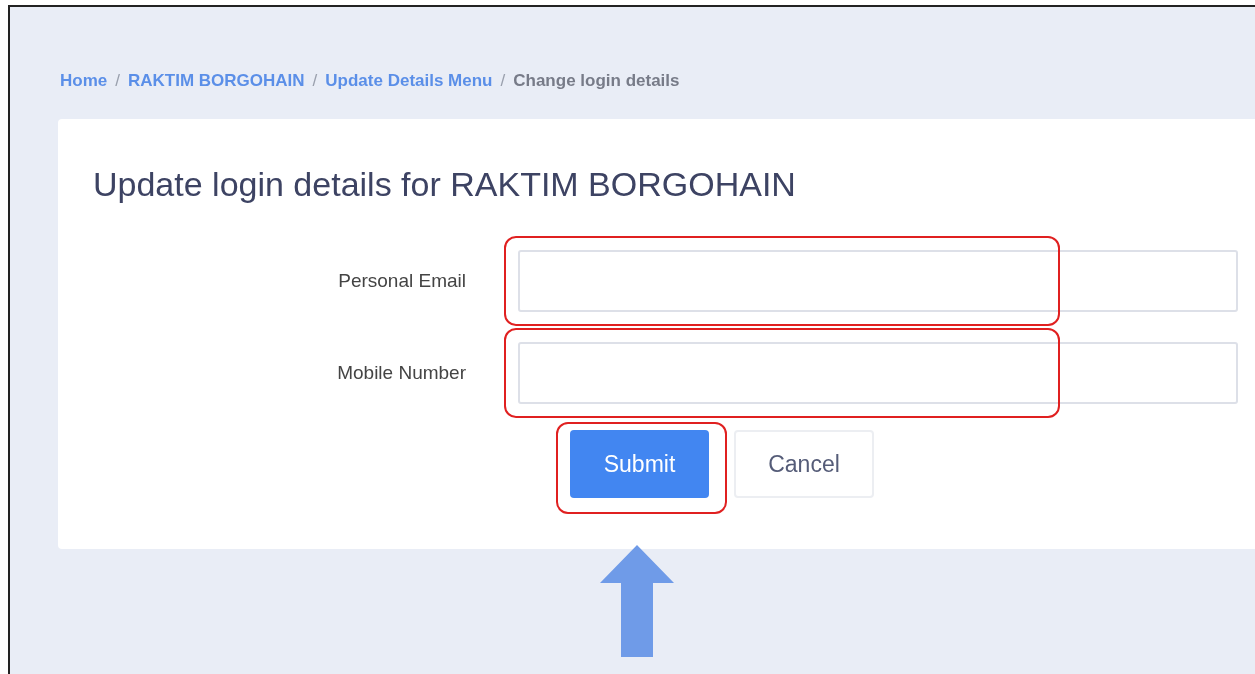 This screenshot has height=674, width=1255. What do you see at coordinates (596, 81) in the screenshot?
I see `breadcrumb-current: Change login details` at bounding box center [596, 81].